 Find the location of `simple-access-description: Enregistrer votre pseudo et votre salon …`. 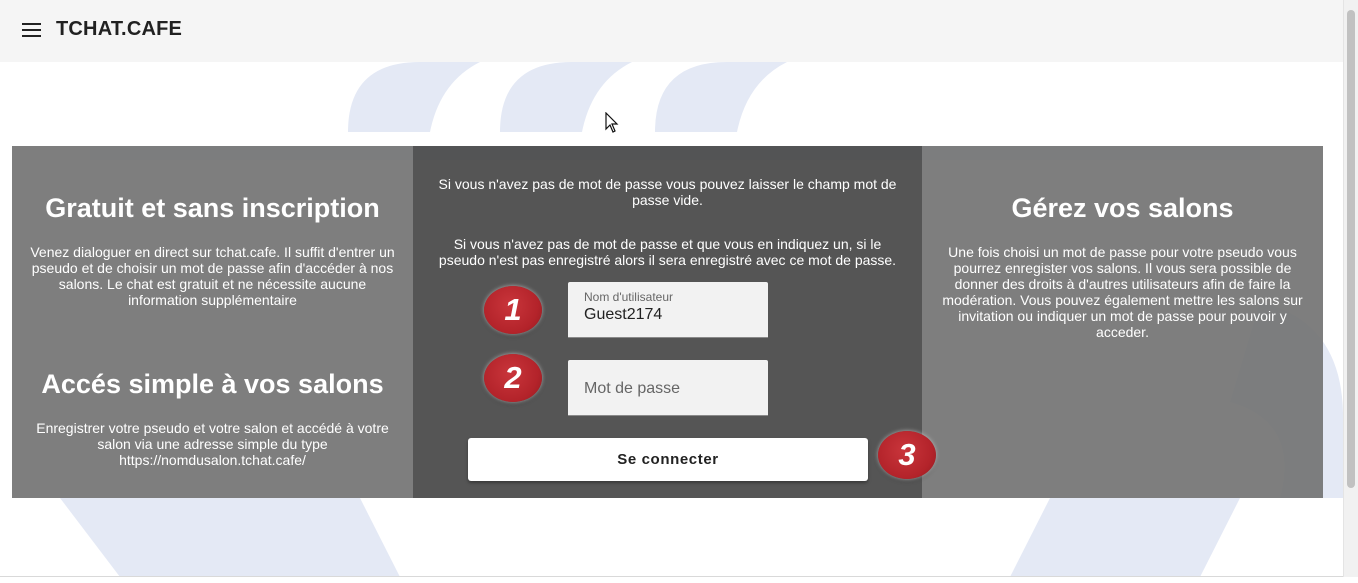

simple-access-description: Enregistrer votre pseudo et votre salon … is located at coordinates (212, 444).